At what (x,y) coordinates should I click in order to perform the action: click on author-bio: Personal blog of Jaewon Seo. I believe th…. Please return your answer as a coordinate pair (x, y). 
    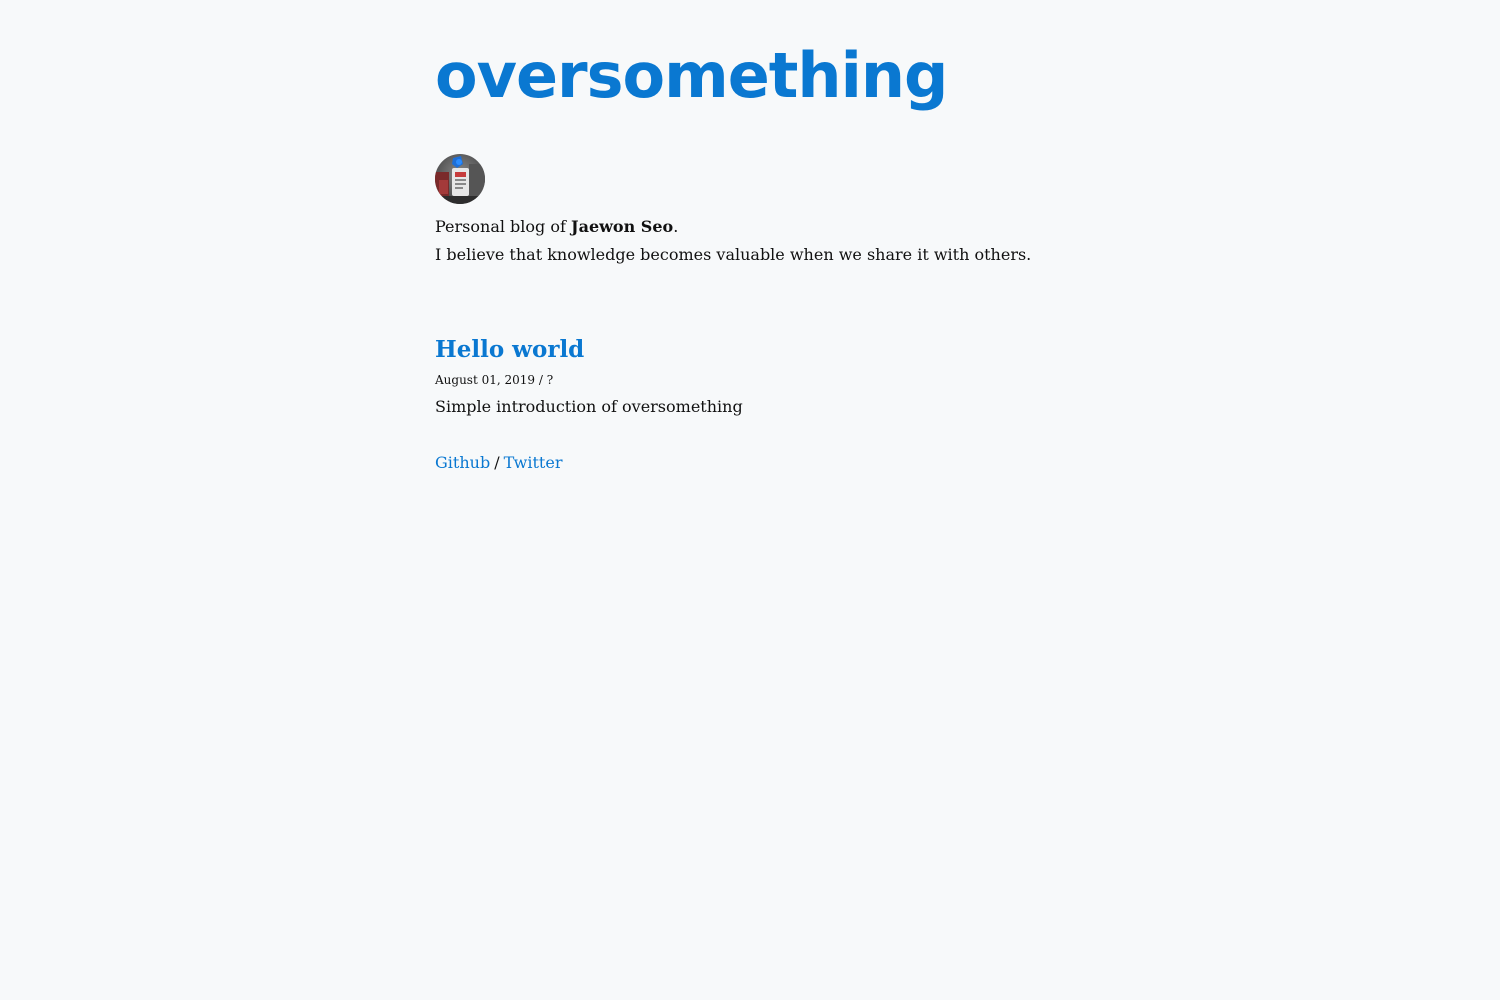
    Looking at the image, I should click on (755, 211).